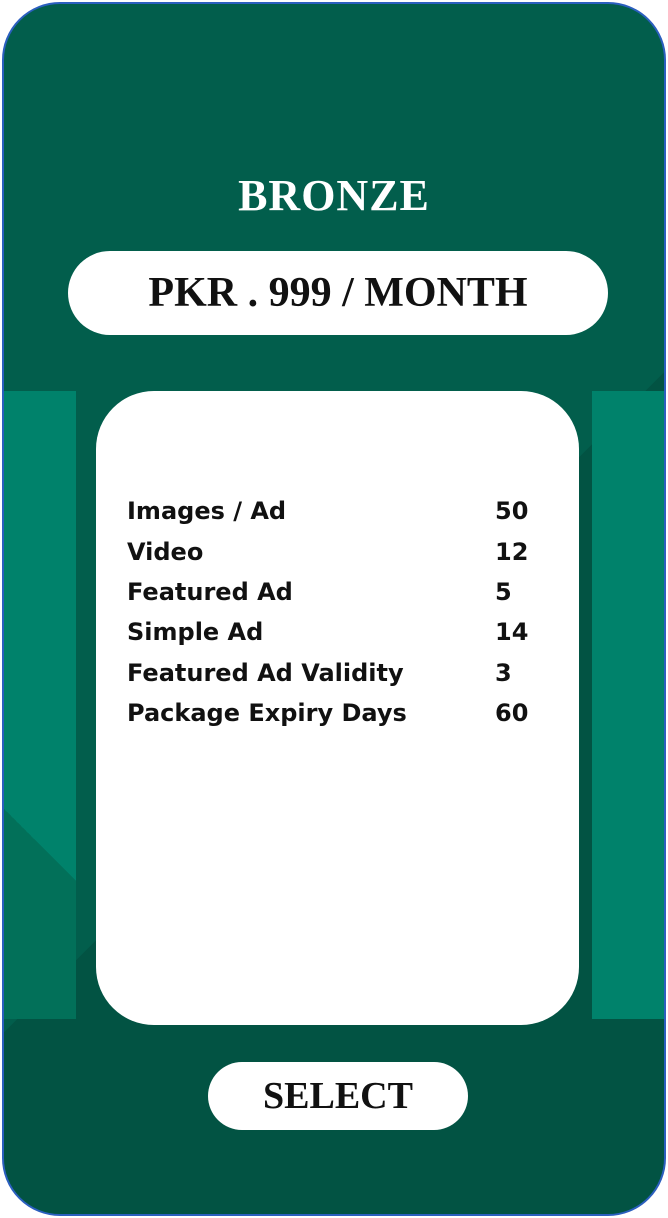 This screenshot has height=1218, width=668. What do you see at coordinates (40, 705) in the screenshot?
I see `left-accent-band` at bounding box center [40, 705].